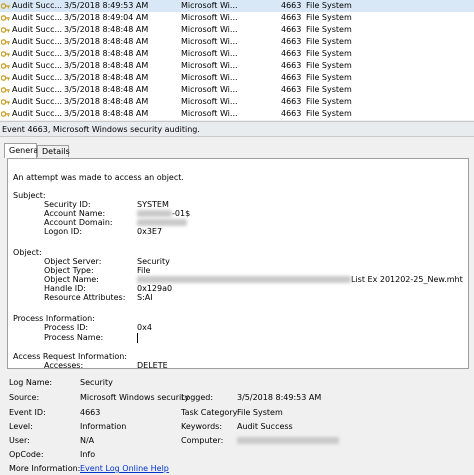 The width and height of the screenshot is (474, 475). I want to click on computer-value, so click(288, 440).